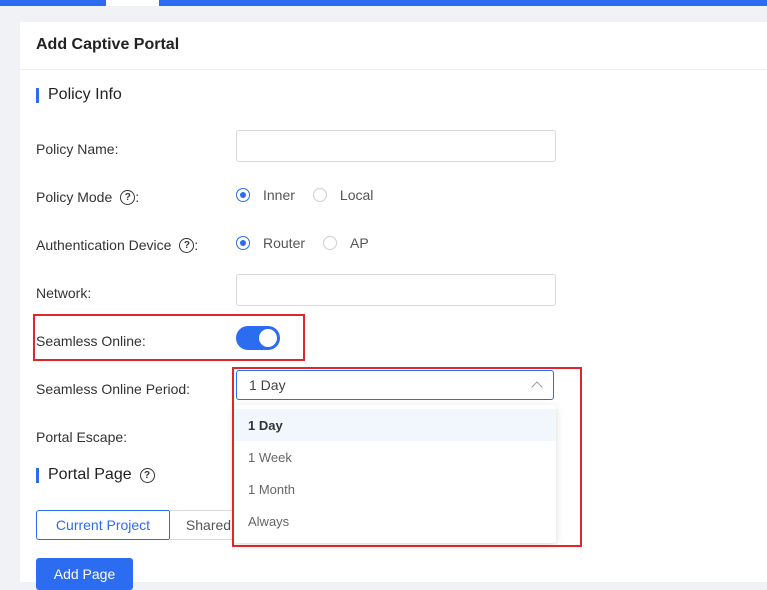 Image resolution: width=767 pixels, height=590 pixels. What do you see at coordinates (356, 195) in the screenshot?
I see `radio-local-label: Local` at bounding box center [356, 195].